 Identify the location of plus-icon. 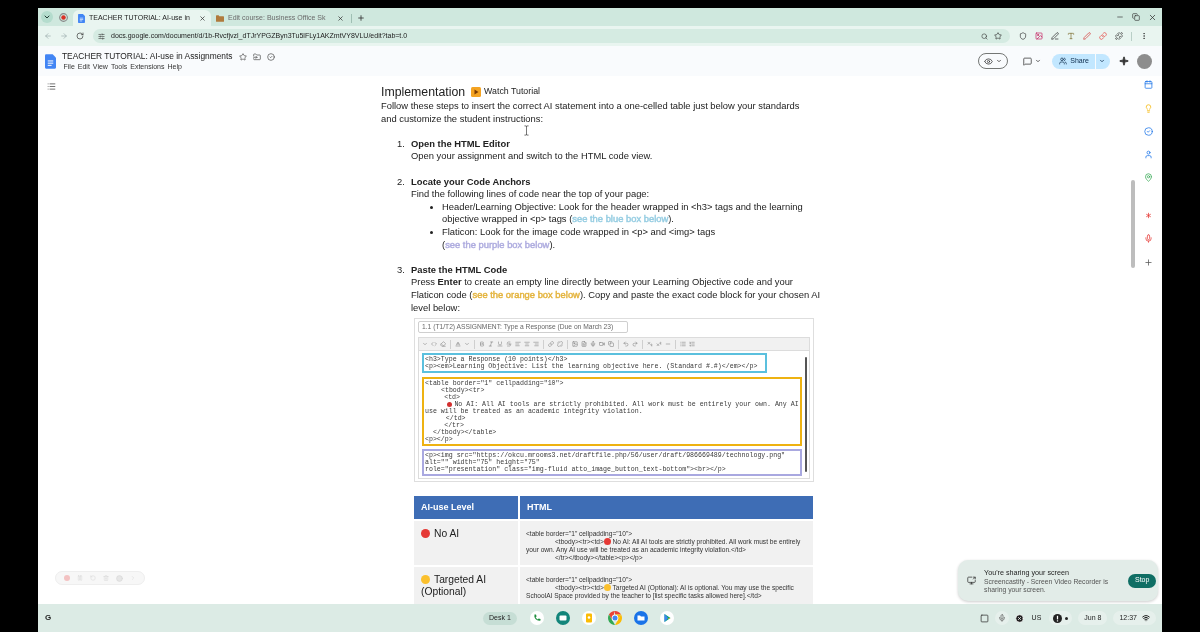
(1148, 262).